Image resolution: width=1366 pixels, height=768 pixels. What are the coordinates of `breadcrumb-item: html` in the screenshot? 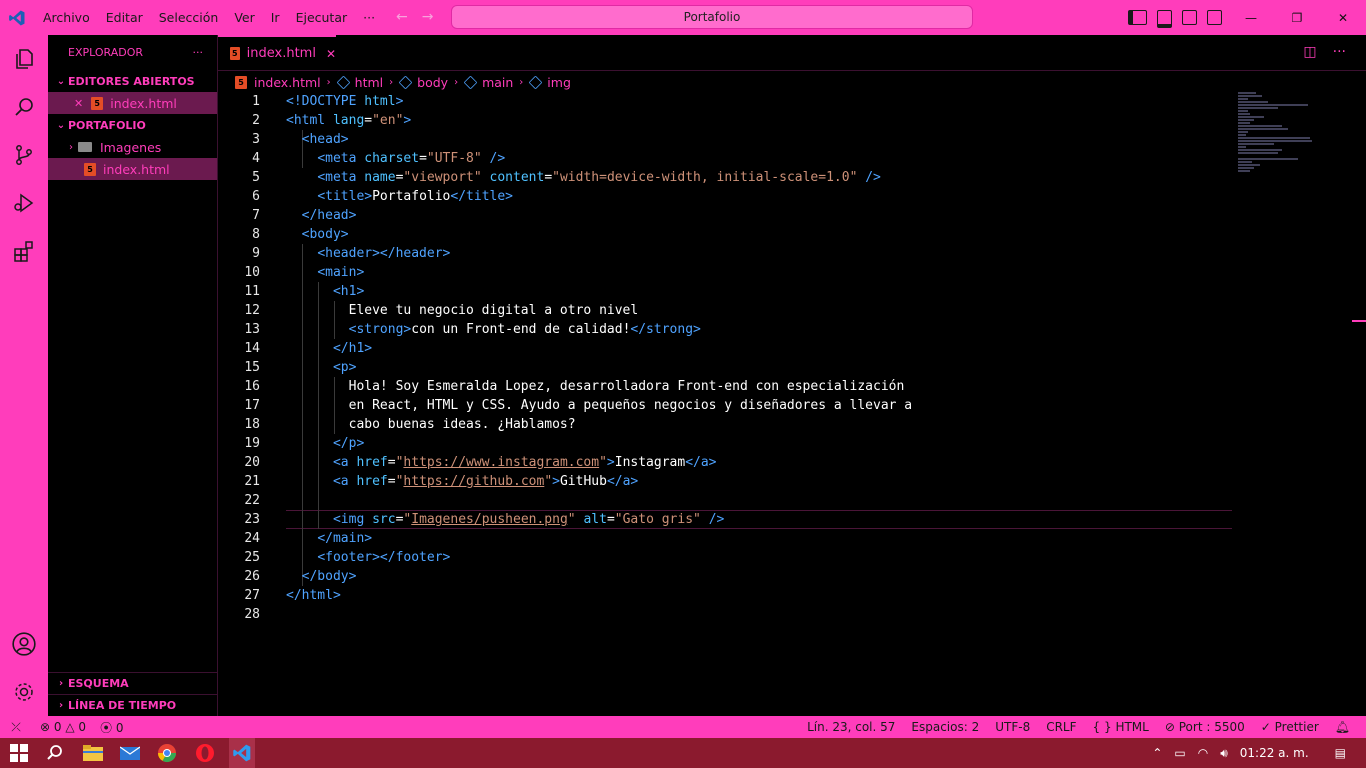 It's located at (369, 82).